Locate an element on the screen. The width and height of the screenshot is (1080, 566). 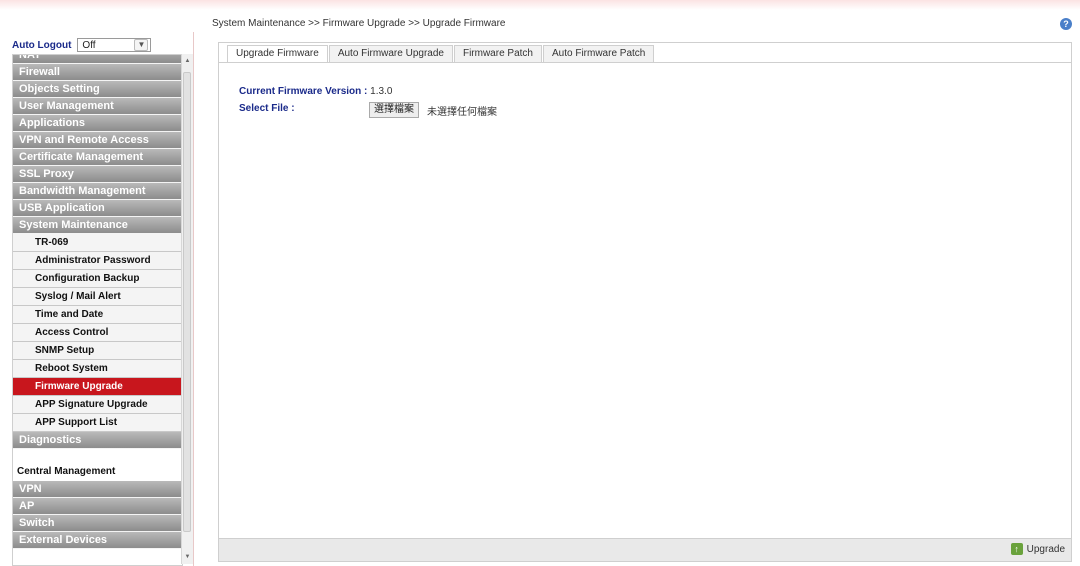
auto-logout: Auto Logout Off ▼ is located at coordinates (100, 45).